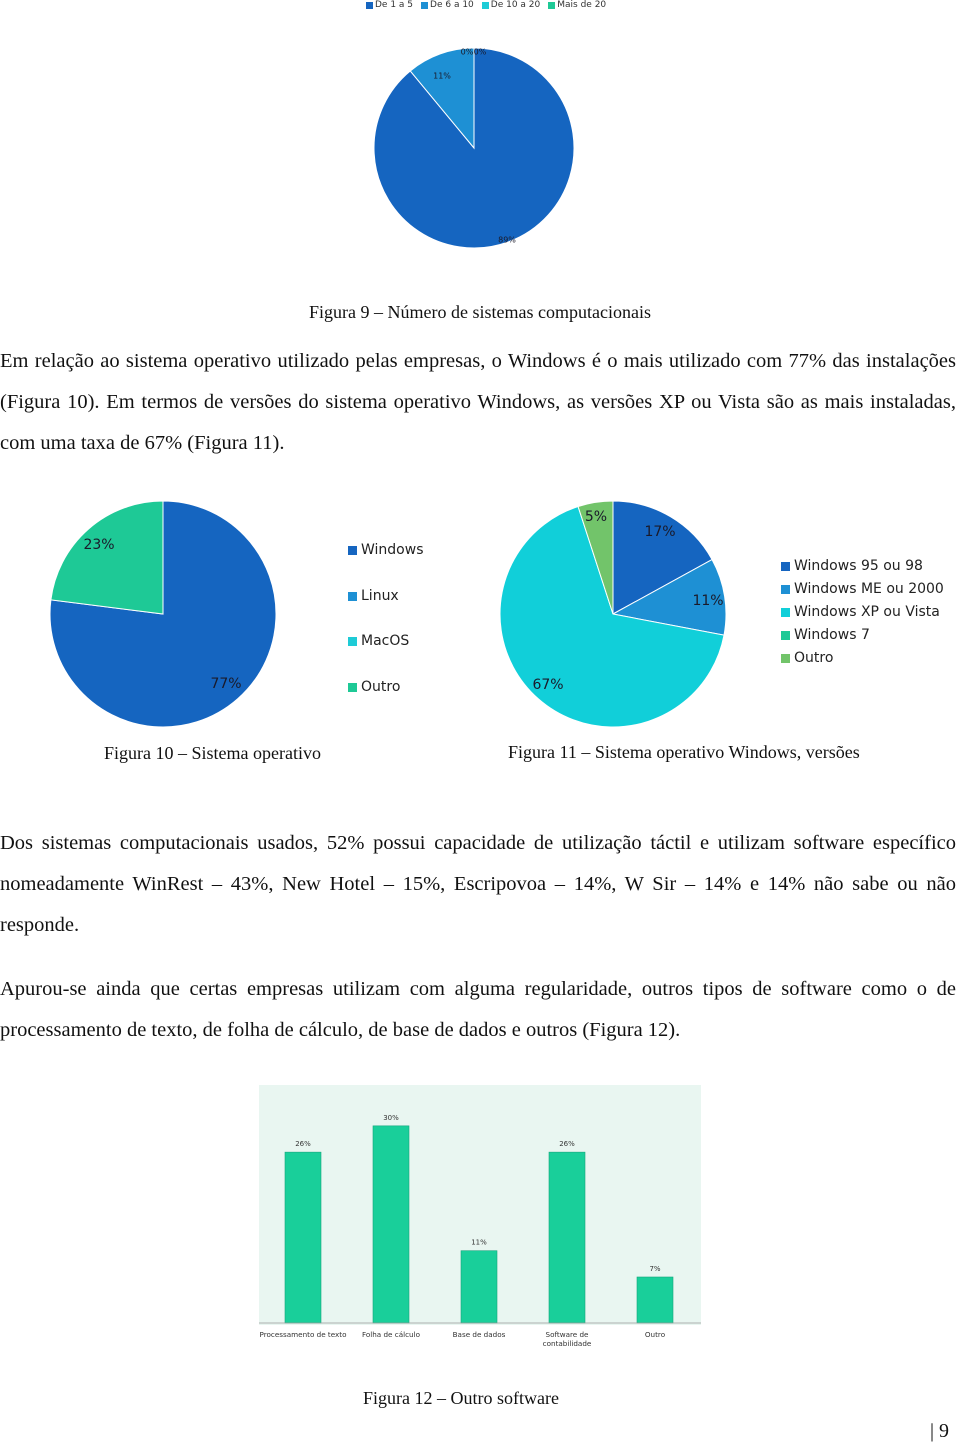  What do you see at coordinates (302, 1334) in the screenshot?
I see `x-tick-label: Processamento de texto` at bounding box center [302, 1334].